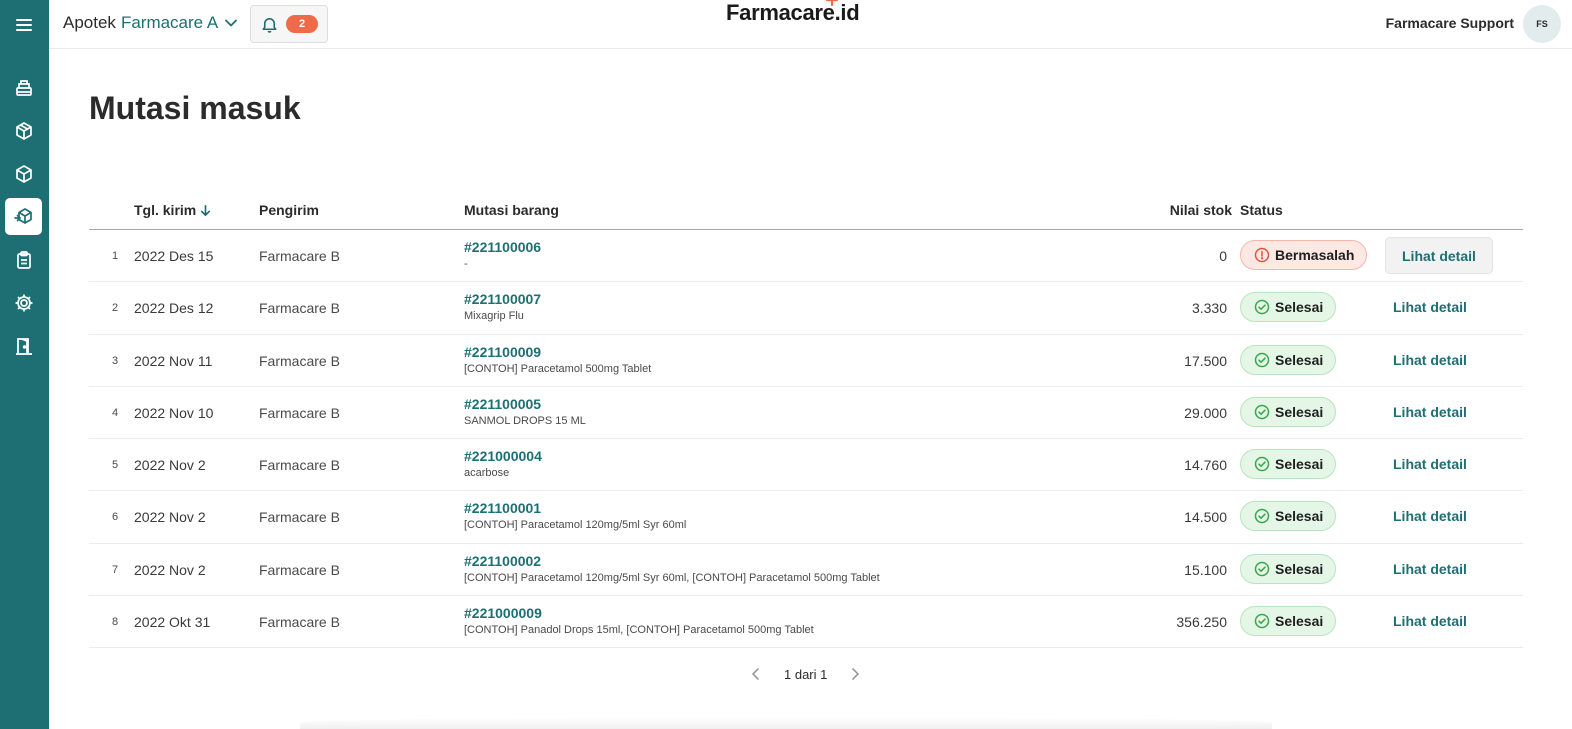 Image resolution: width=1572 pixels, height=729 pixels. Describe the element at coordinates (23, 302) in the screenshot. I see `sidebar-item-settings` at that location.